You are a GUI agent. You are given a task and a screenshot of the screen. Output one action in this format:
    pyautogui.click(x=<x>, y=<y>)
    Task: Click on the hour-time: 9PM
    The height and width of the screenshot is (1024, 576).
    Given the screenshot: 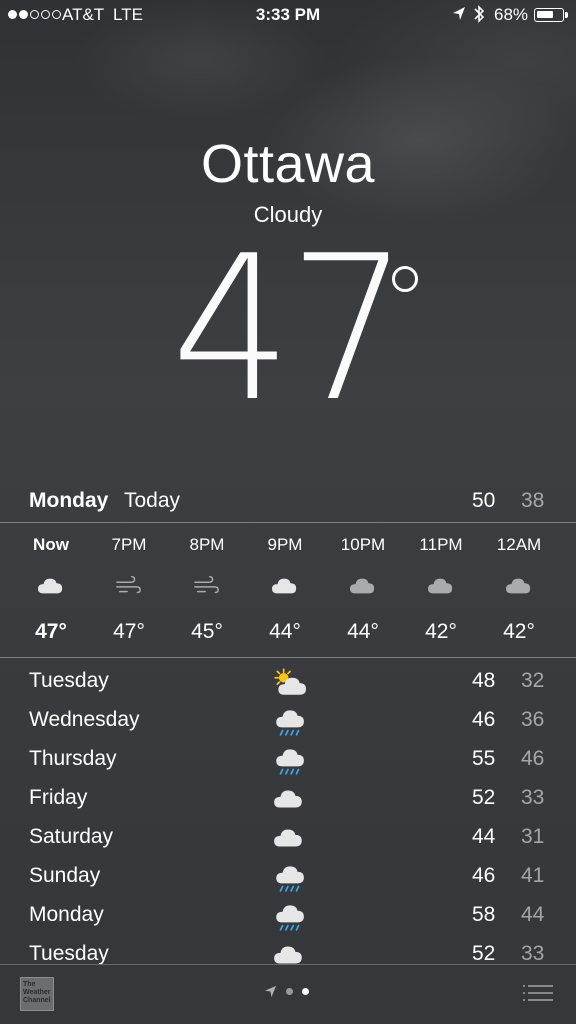 What is the action you would take?
    pyautogui.click(x=285, y=544)
    